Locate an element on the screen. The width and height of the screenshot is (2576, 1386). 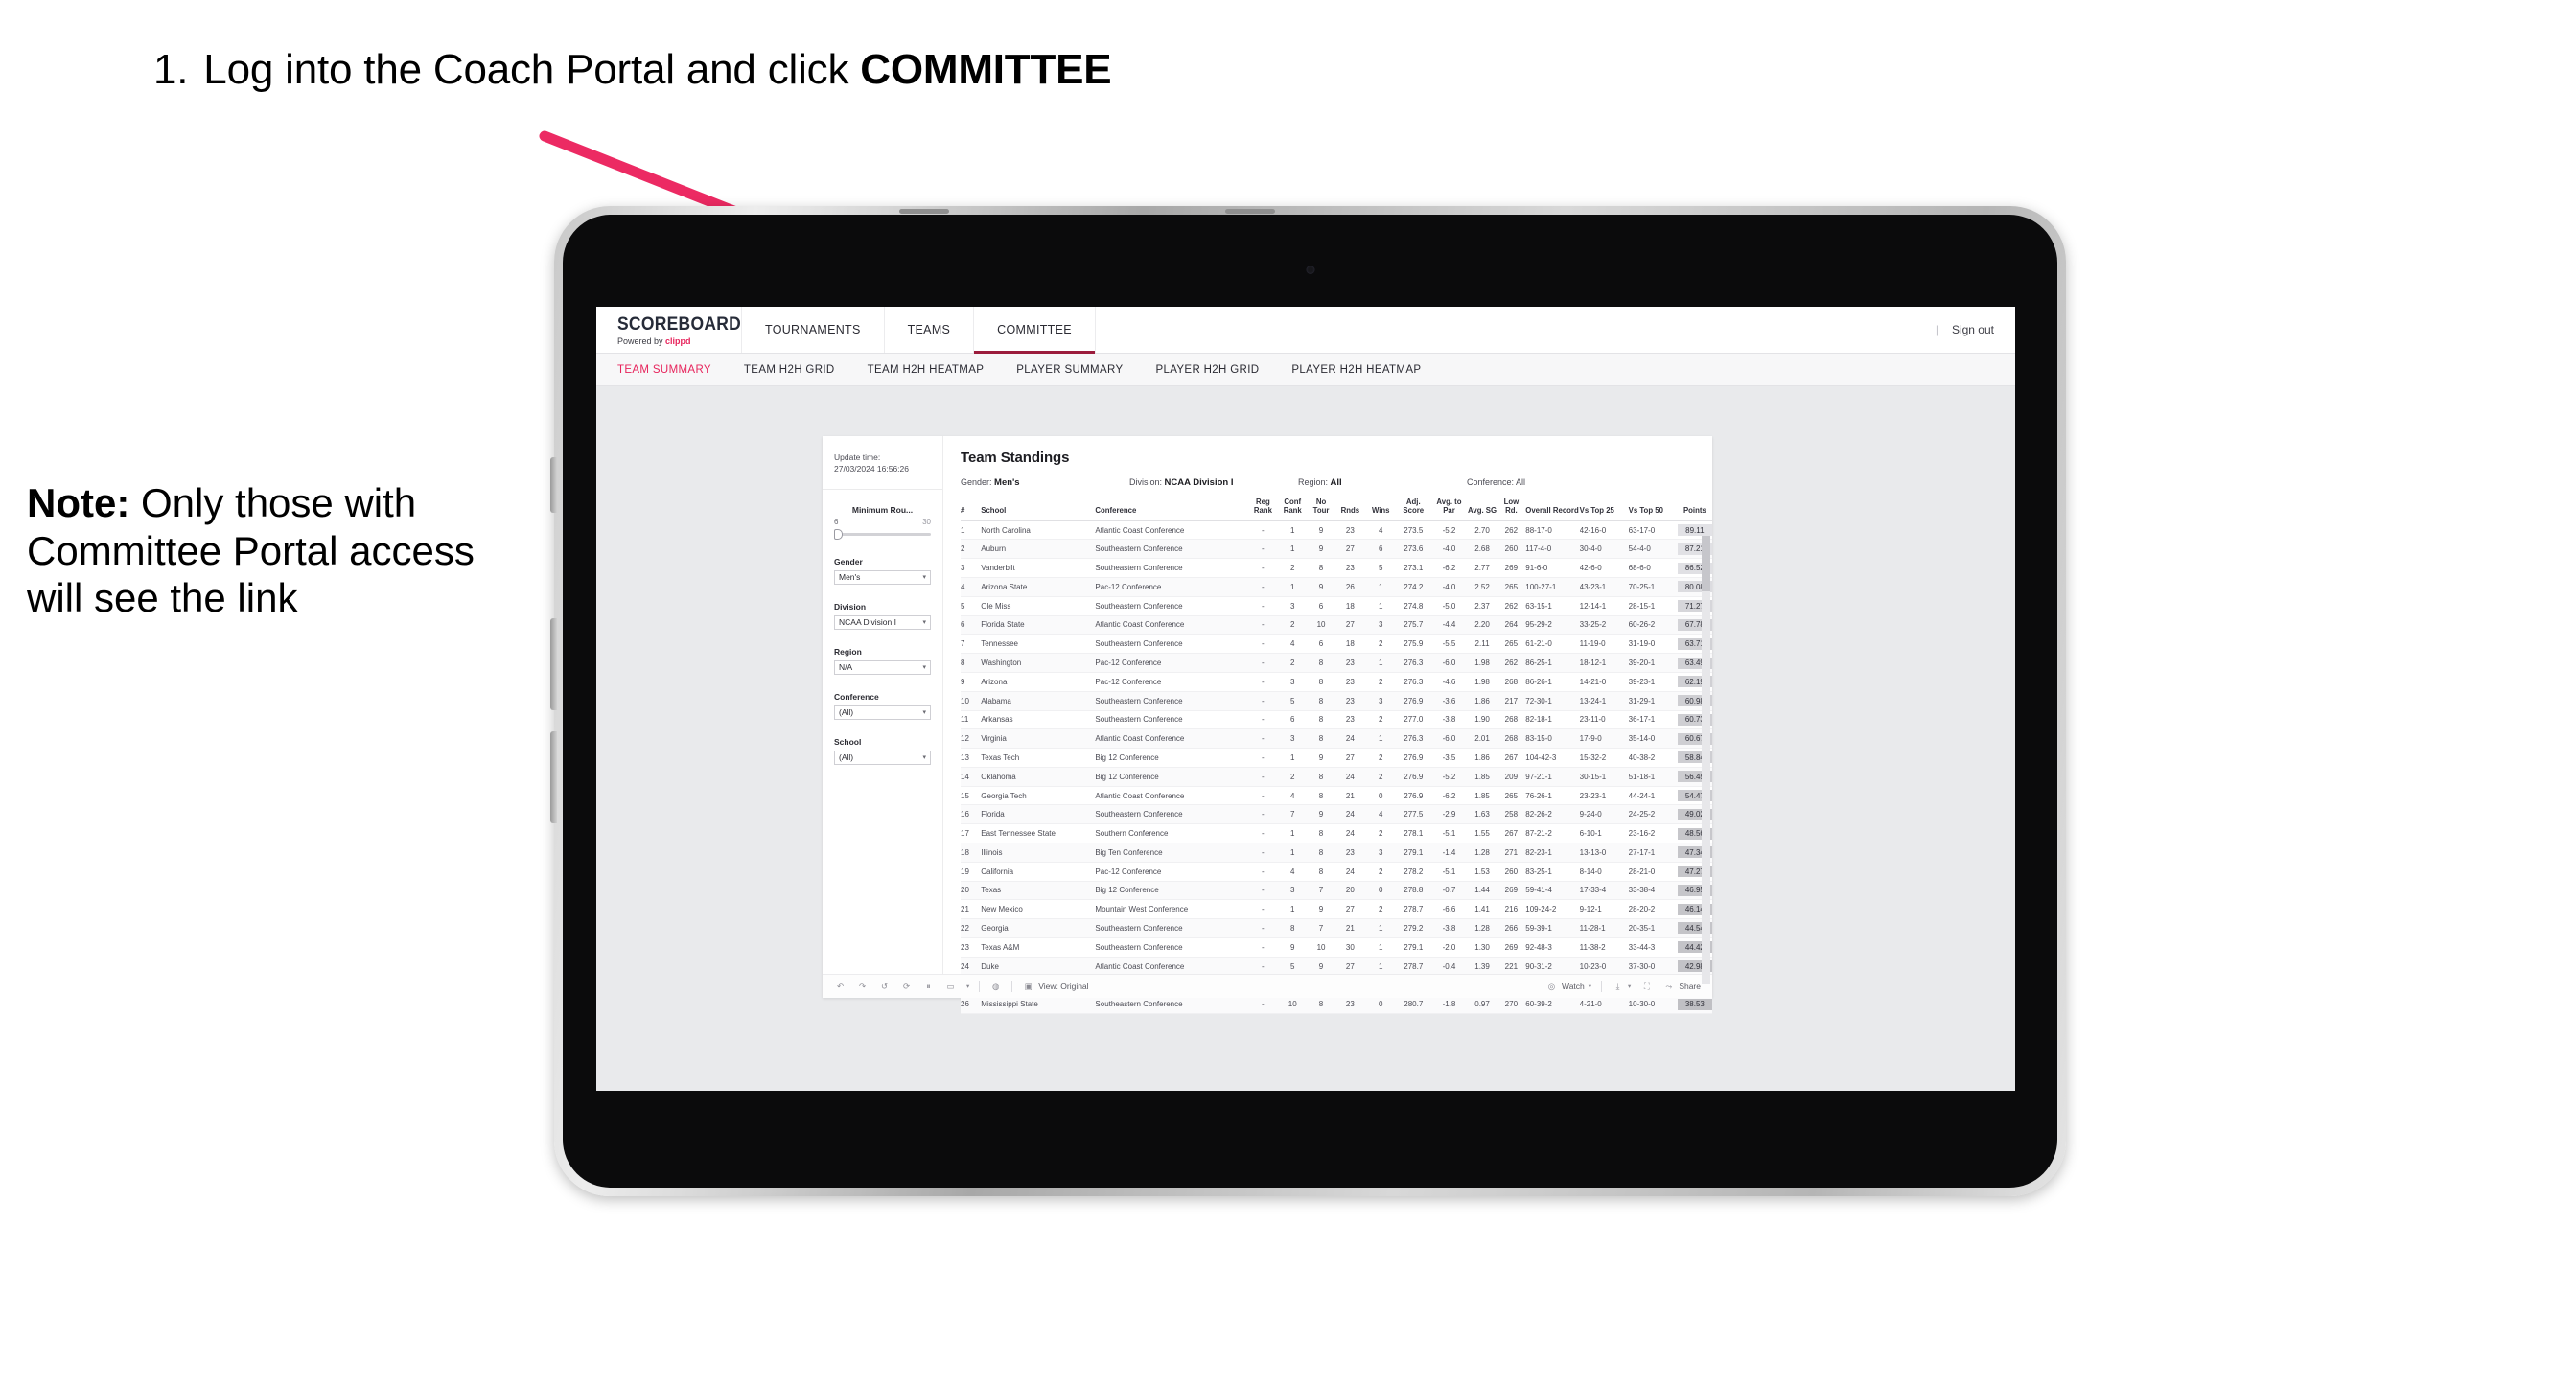
vs-top-25-cell: 17-9-0 is located at coordinates (1604, 739).